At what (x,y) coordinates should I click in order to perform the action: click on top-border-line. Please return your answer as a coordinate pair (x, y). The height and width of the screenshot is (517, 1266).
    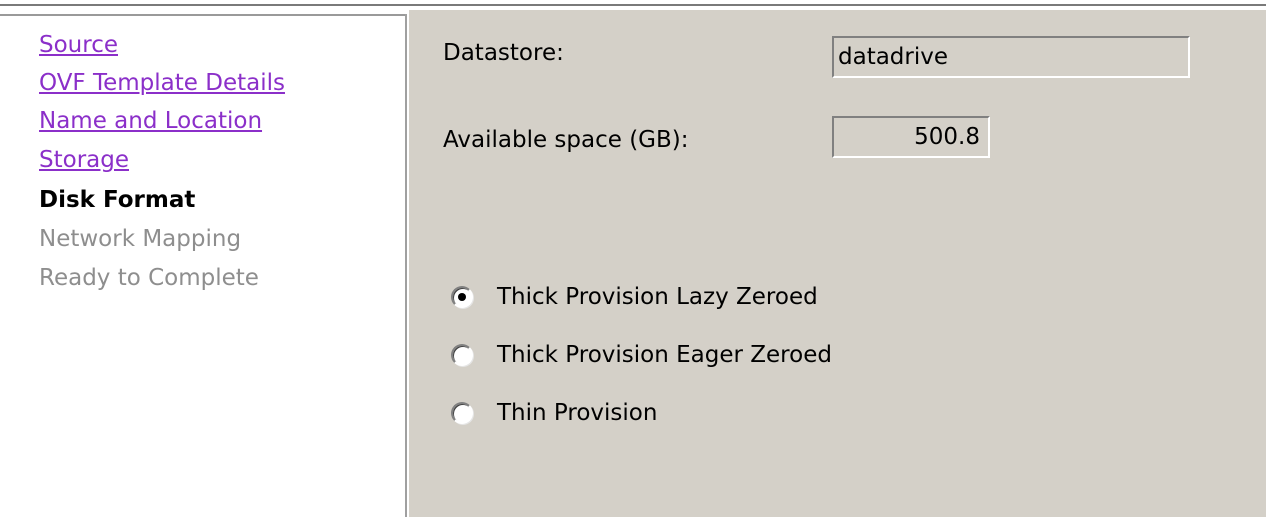
    Looking at the image, I should click on (633, 5).